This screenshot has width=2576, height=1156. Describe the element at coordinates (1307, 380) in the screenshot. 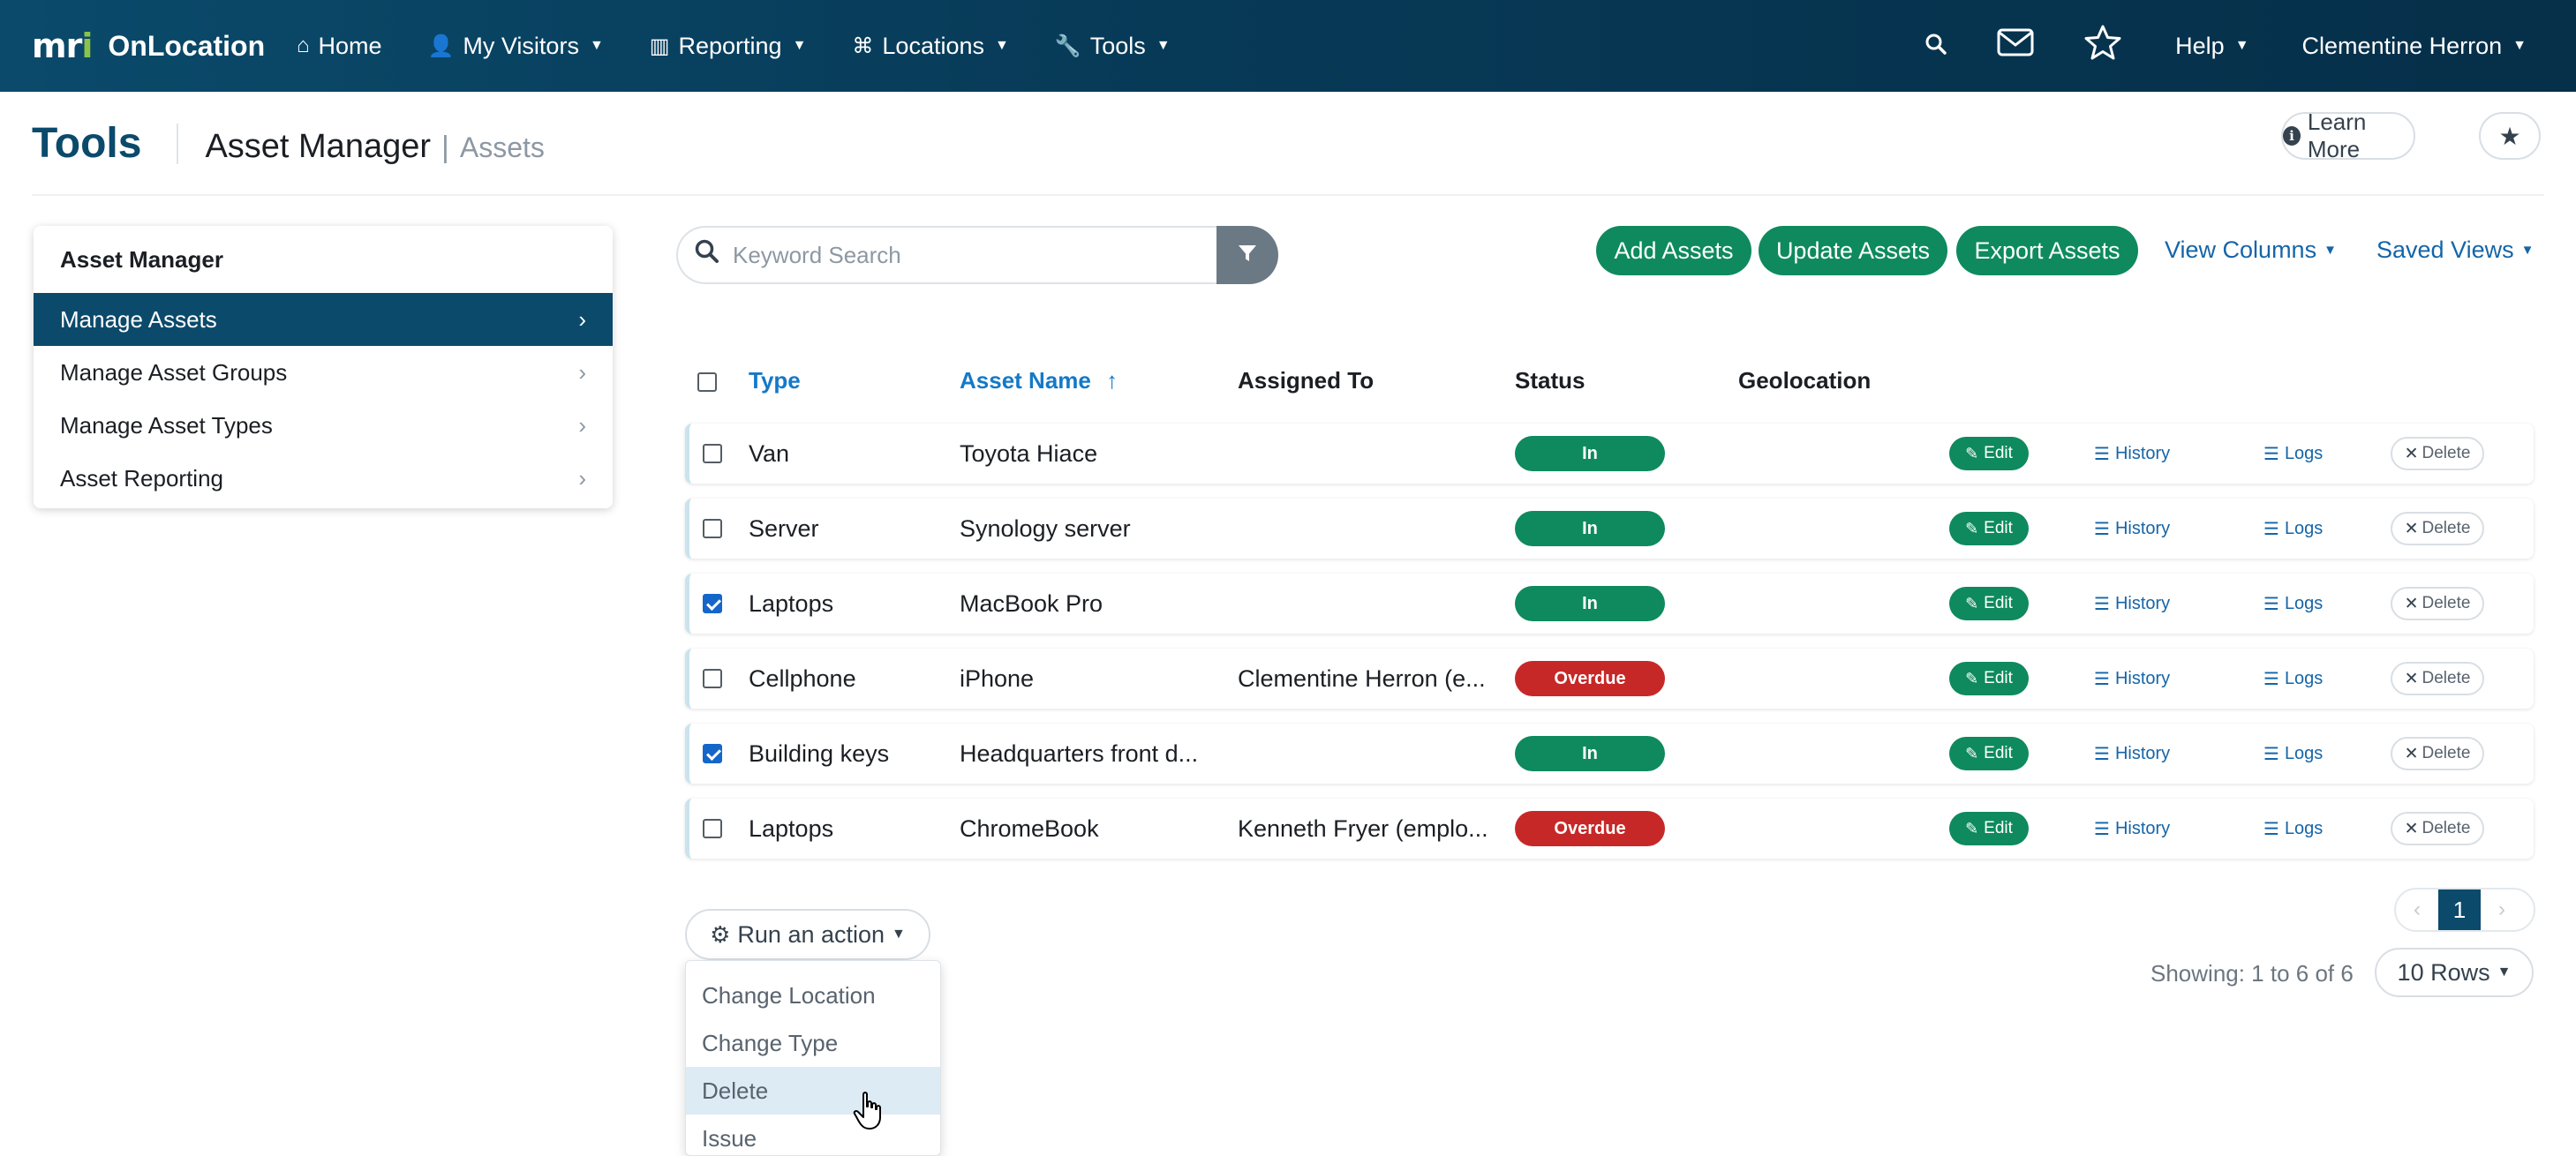

I see `column-header-assigned-to: Assigned To` at that location.